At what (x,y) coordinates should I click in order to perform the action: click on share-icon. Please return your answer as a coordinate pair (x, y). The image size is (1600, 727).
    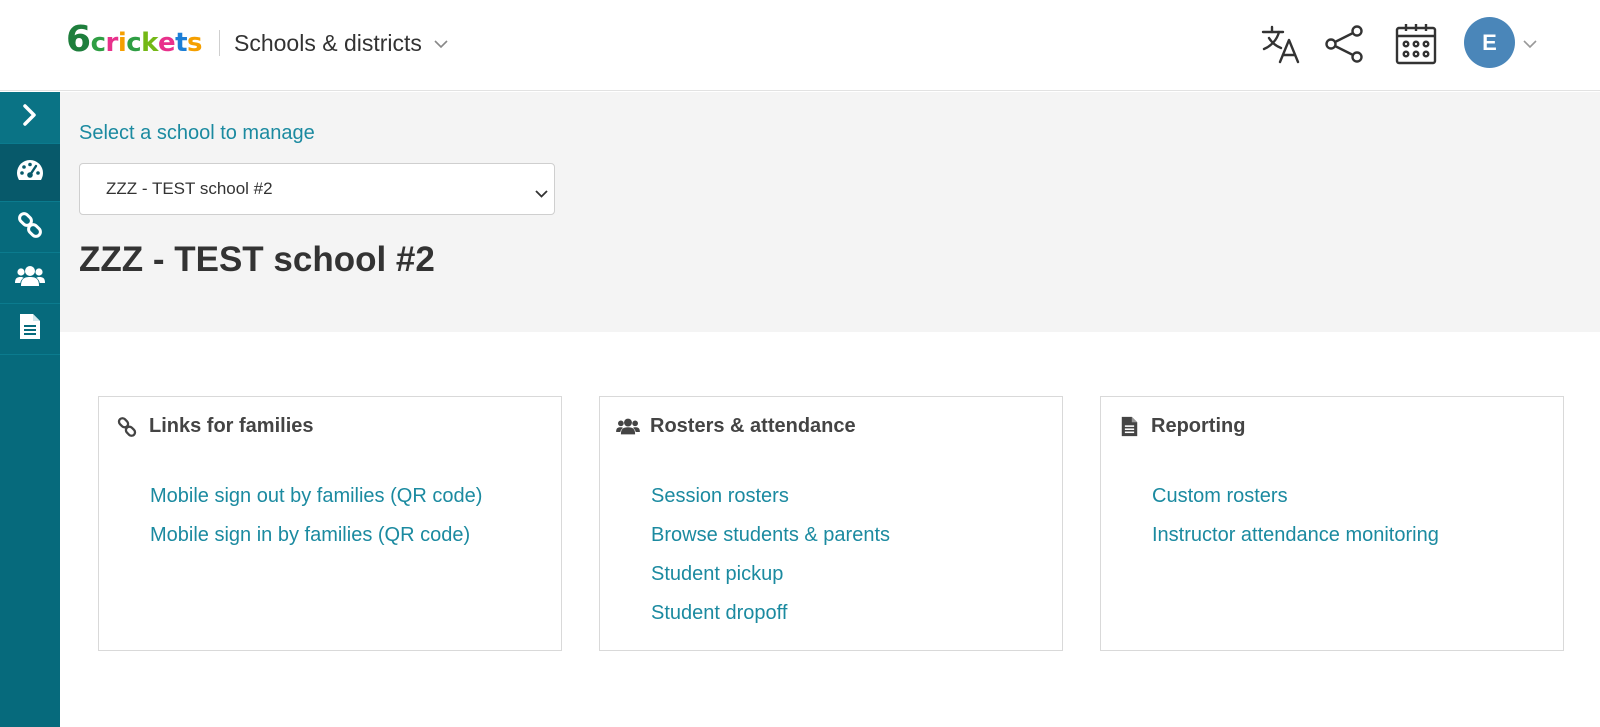
    Looking at the image, I should click on (1344, 44).